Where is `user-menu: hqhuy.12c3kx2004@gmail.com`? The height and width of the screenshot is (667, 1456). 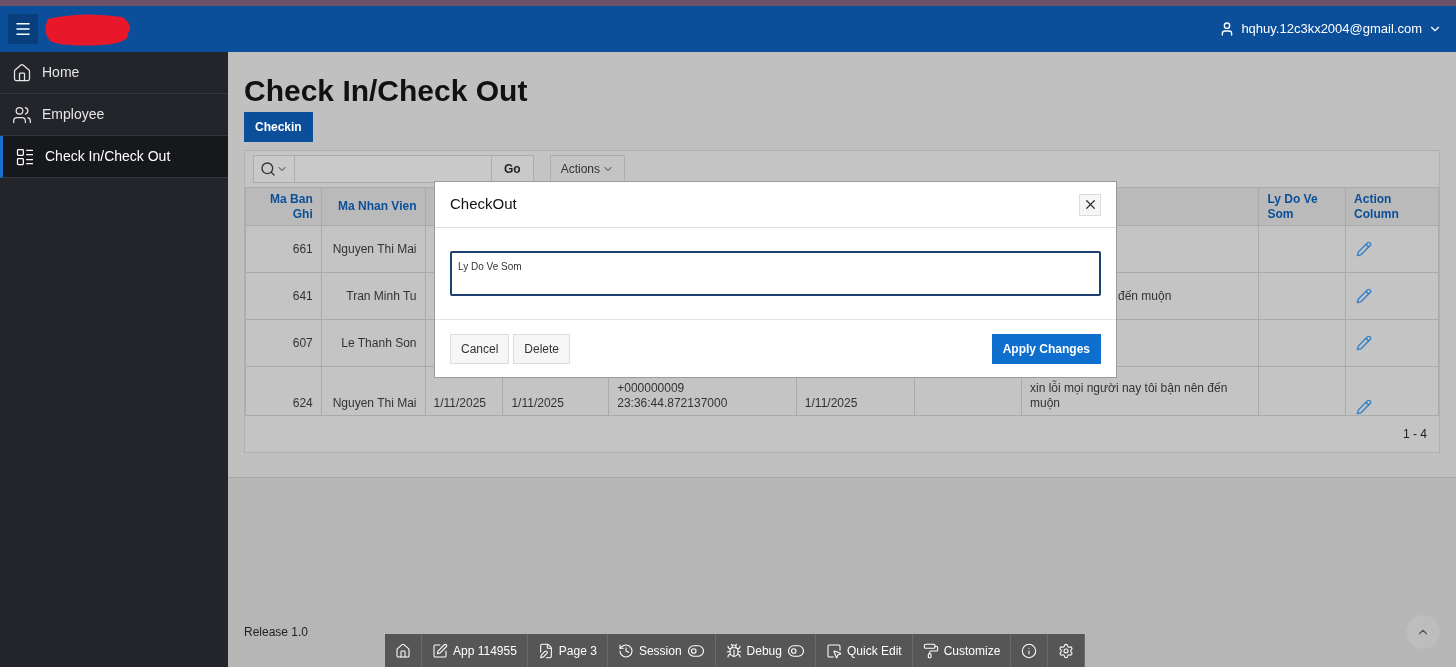
user-menu: hqhuy.12c3kx2004@gmail.com is located at coordinates (1333, 29).